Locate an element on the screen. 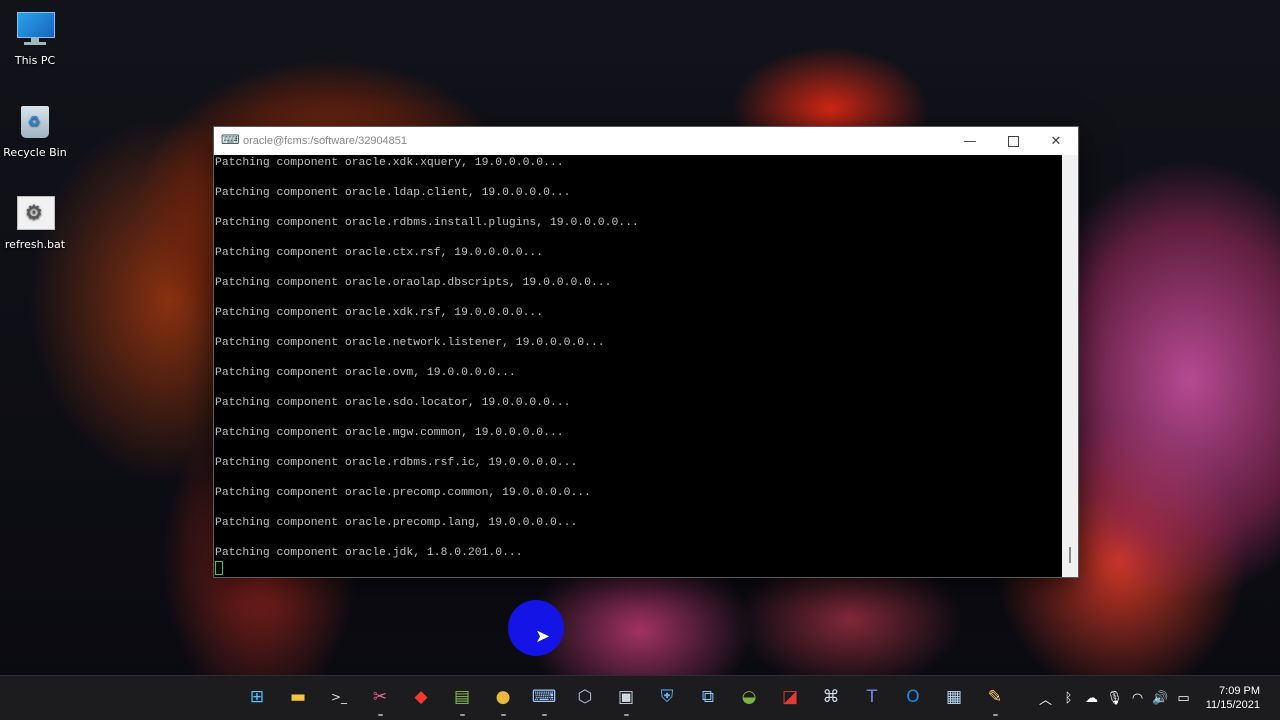  taskbar-teams-button: T is located at coordinates (872, 697).